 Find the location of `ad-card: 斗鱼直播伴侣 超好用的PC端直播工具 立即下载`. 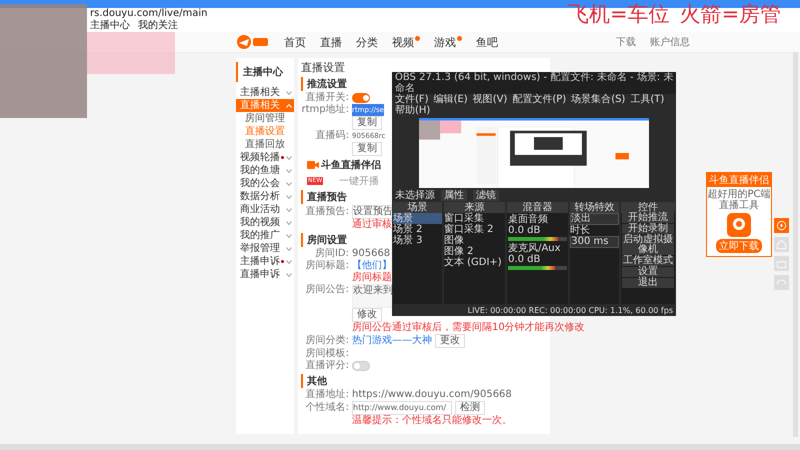

ad-card: 斗鱼直播伴侣 超好用的PC端直播工具 立即下载 is located at coordinates (739, 214).